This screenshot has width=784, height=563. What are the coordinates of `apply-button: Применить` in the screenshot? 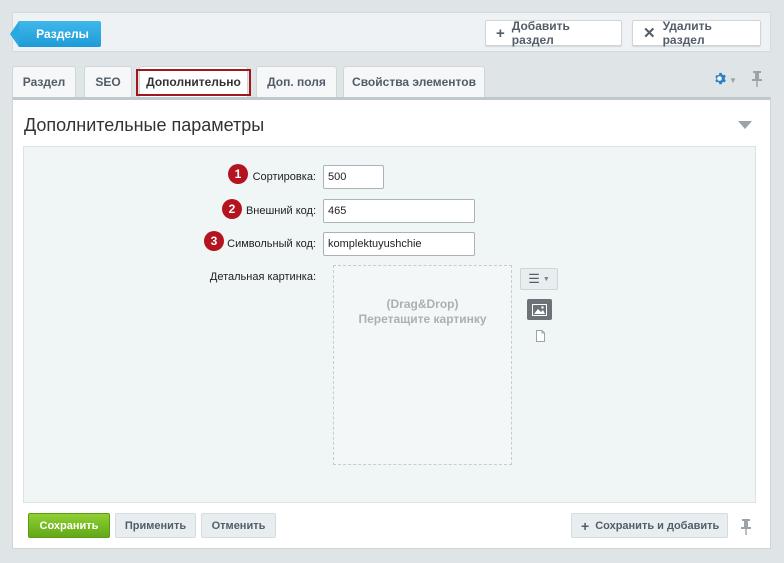 It's located at (155, 525).